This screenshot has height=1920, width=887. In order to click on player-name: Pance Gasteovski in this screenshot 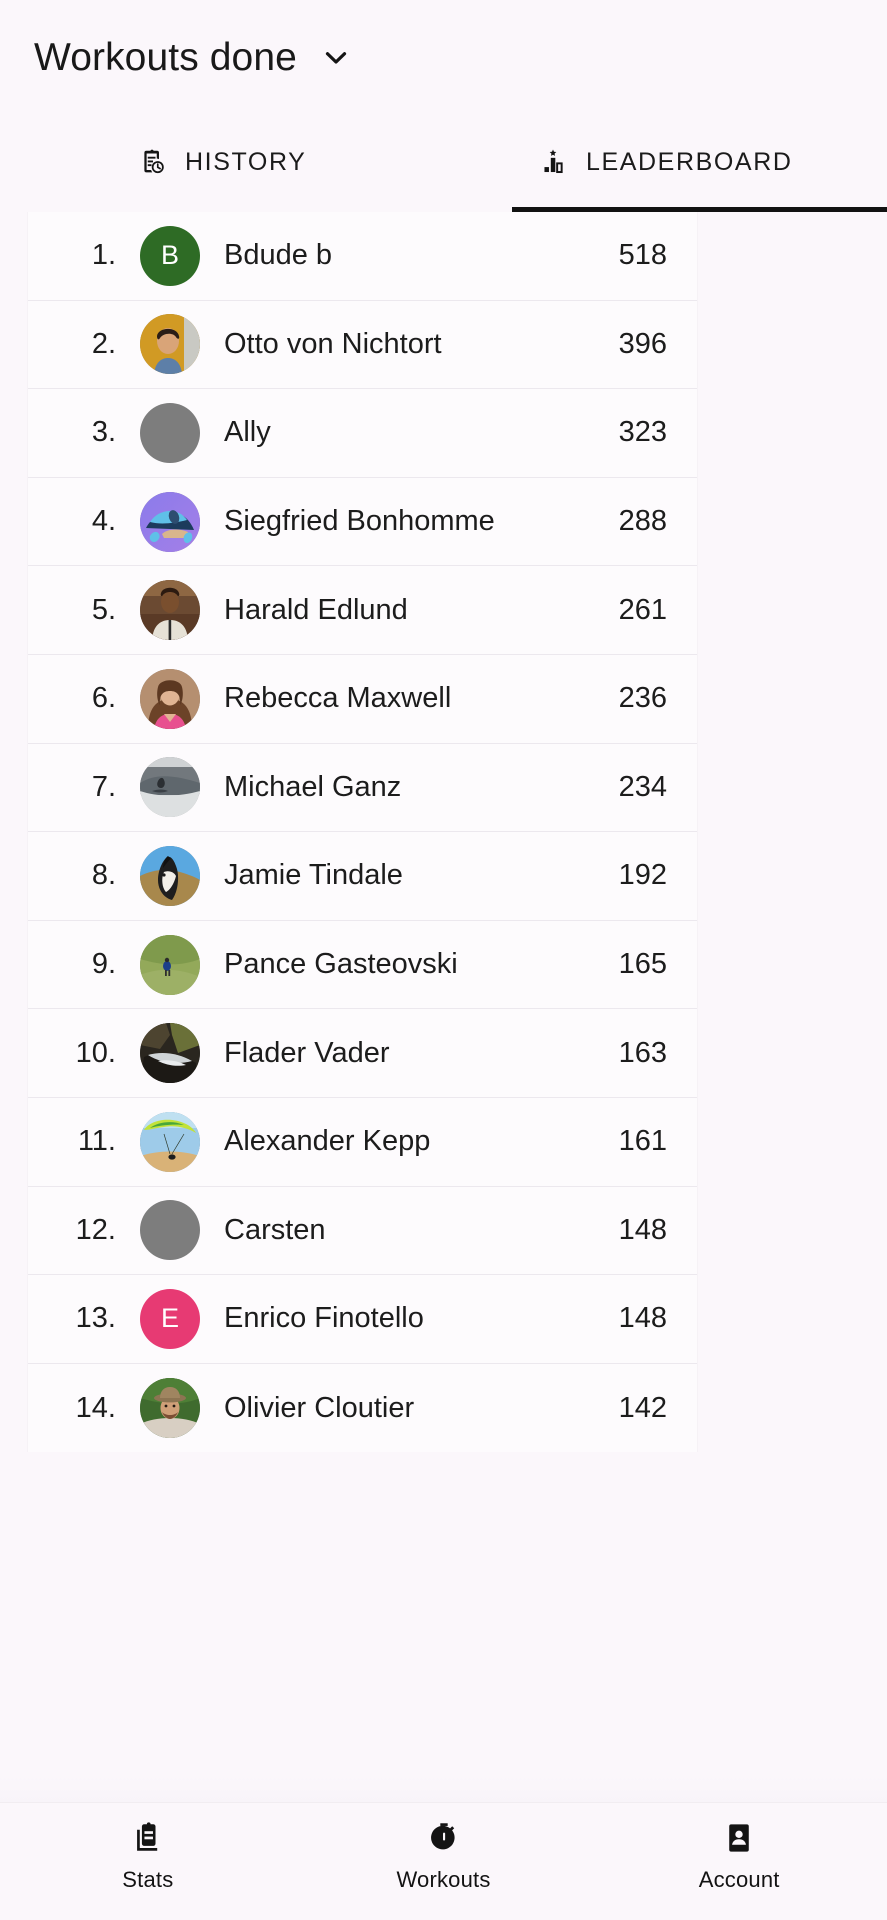, I will do `click(341, 964)`.